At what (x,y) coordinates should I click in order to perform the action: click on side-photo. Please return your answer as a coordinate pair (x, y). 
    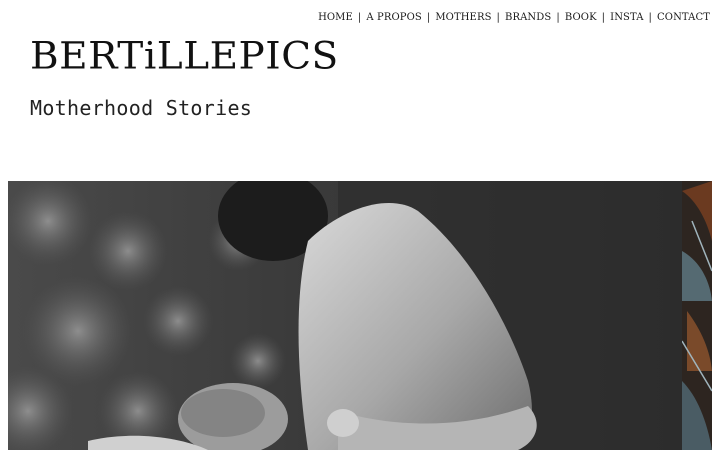
    Looking at the image, I should click on (697, 315).